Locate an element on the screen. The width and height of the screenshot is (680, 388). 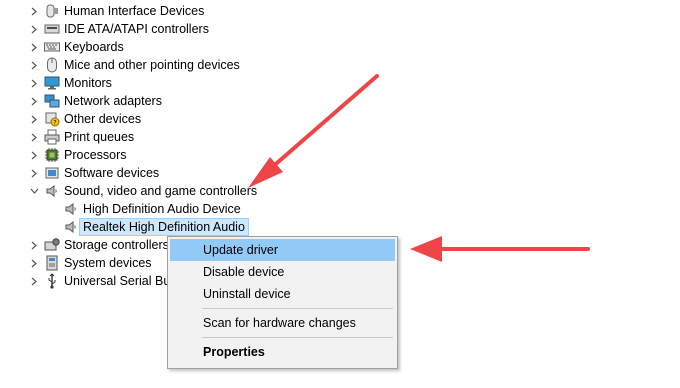
software-device-icon is located at coordinates (52, 173).